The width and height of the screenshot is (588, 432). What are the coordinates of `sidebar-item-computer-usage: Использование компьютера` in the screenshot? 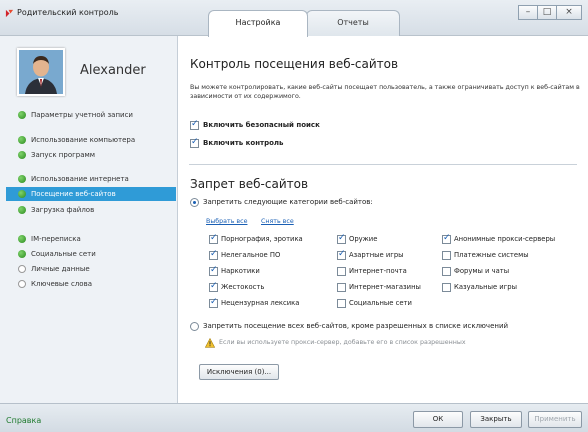 It's located at (97, 140).